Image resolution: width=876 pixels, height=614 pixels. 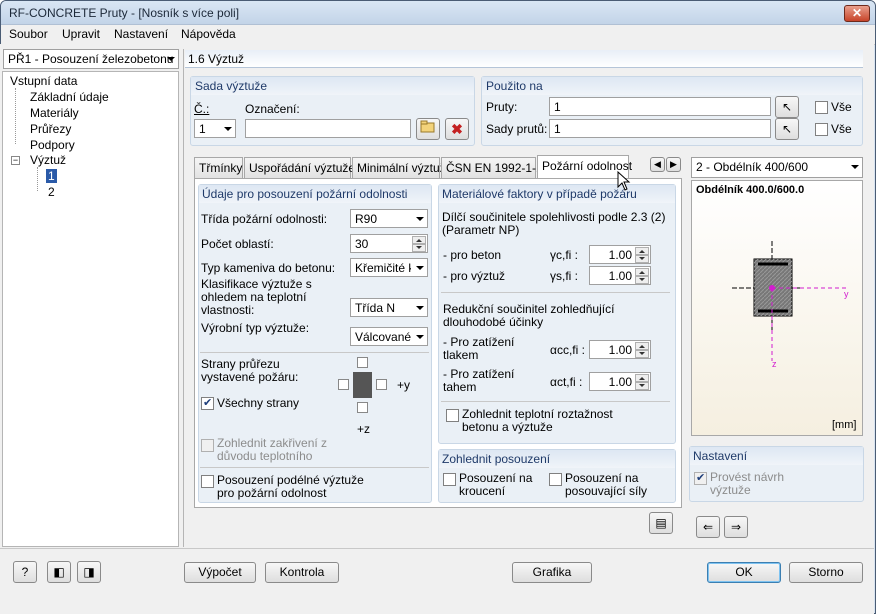 What do you see at coordinates (774, 364) in the screenshot?
I see `axis-z-label: z` at bounding box center [774, 364].